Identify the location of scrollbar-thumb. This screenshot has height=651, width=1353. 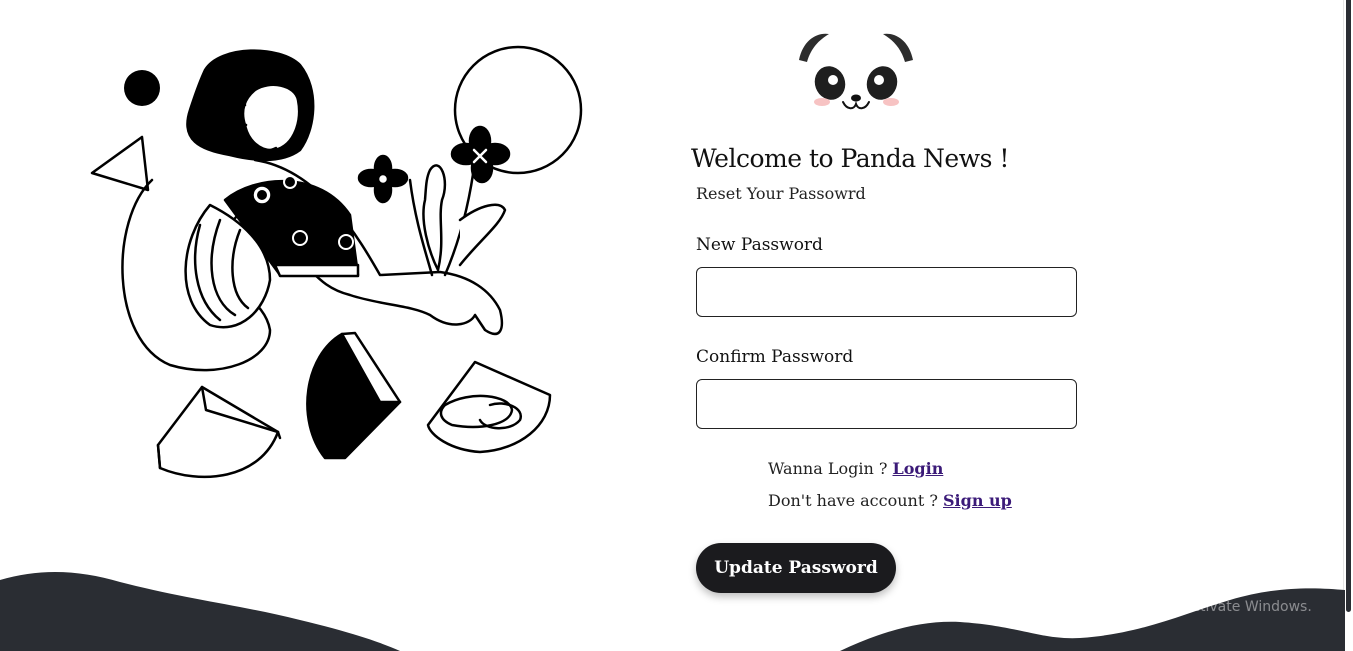
(1348, 306).